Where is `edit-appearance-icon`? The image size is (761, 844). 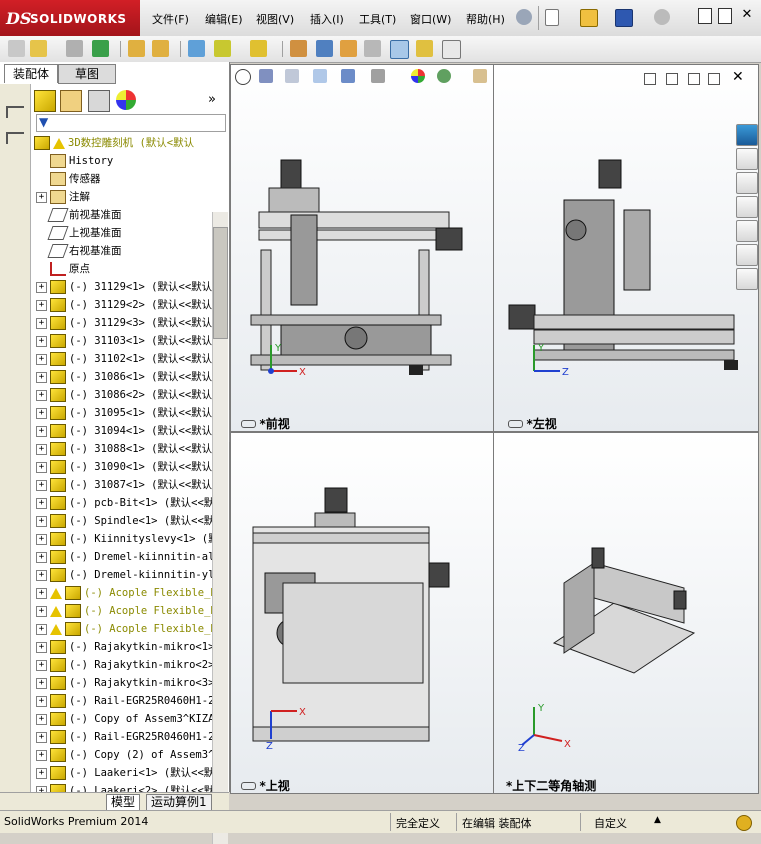 edit-appearance-icon is located at coordinates (418, 76).